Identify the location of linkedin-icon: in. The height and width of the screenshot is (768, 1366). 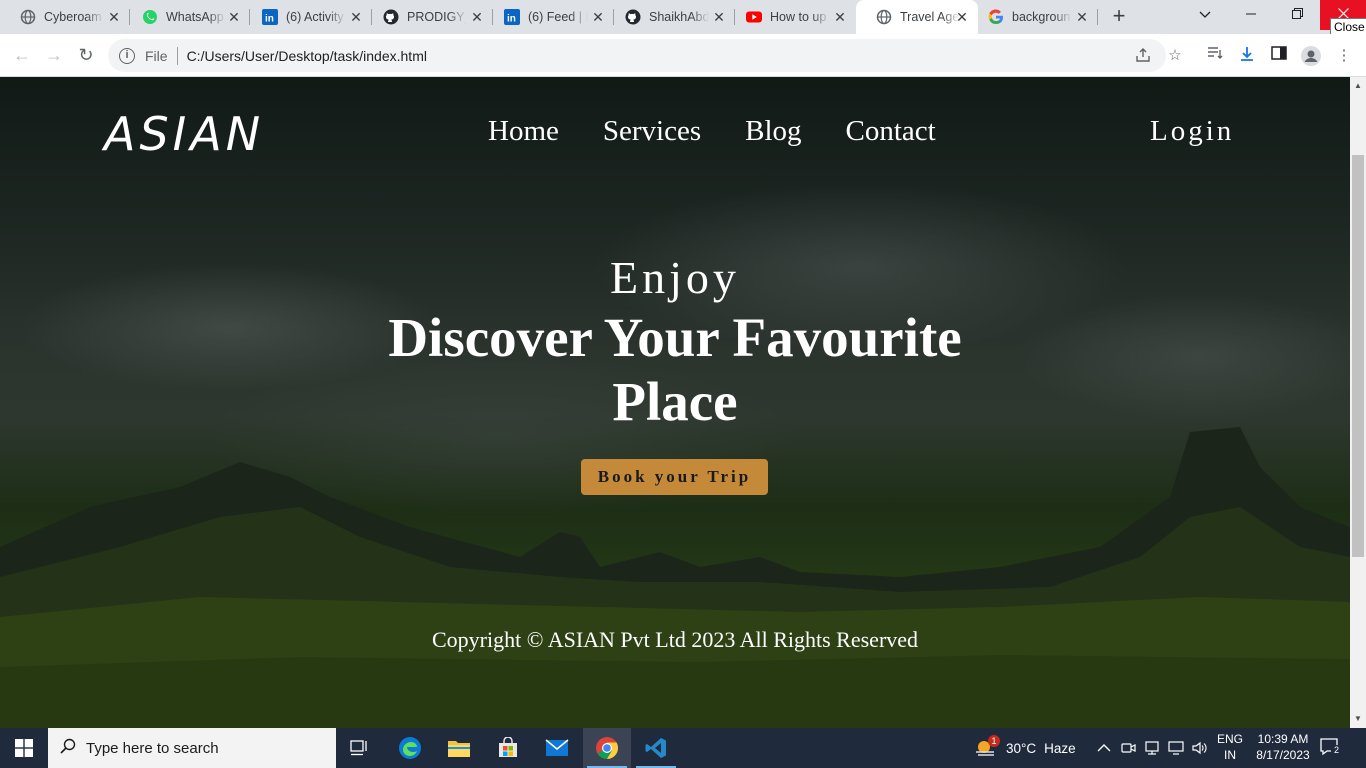
(512, 17).